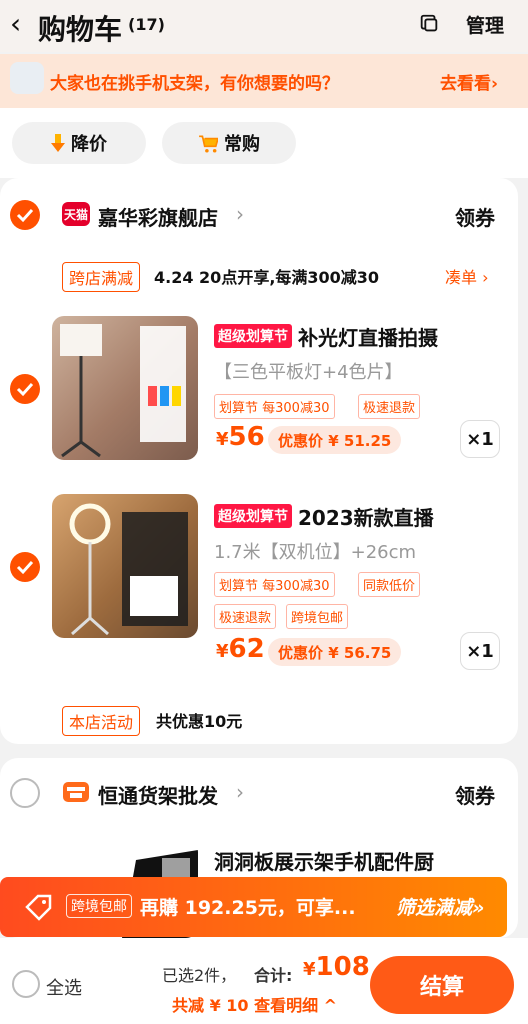 This screenshot has height=1024, width=528. I want to click on fill-light-image, so click(123, 391).